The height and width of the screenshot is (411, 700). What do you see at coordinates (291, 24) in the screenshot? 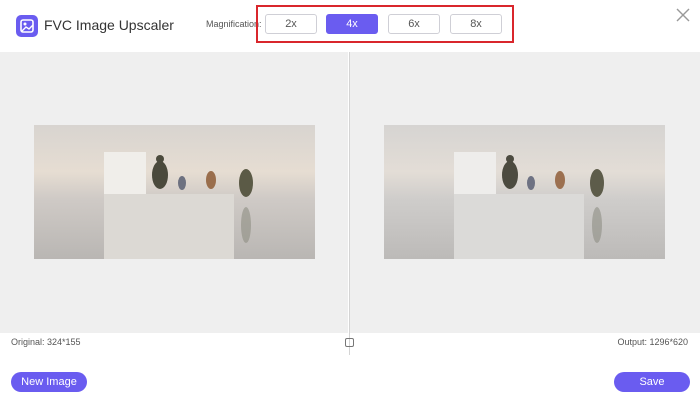
I see `magnification-2x-button: 2x` at bounding box center [291, 24].